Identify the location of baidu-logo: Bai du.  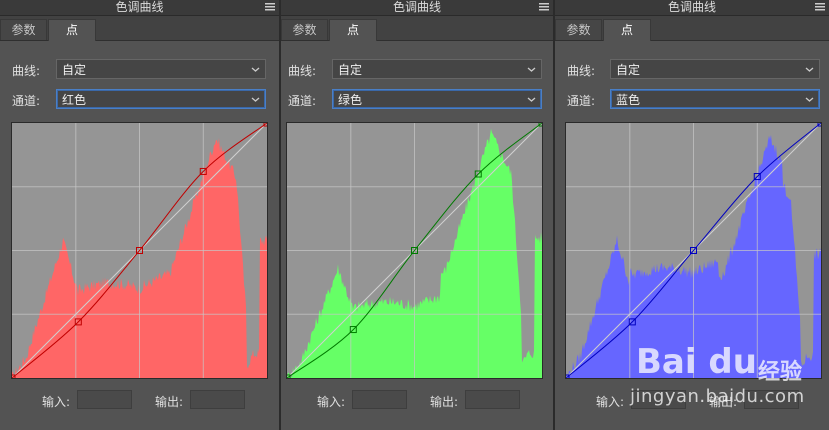
(696, 362).